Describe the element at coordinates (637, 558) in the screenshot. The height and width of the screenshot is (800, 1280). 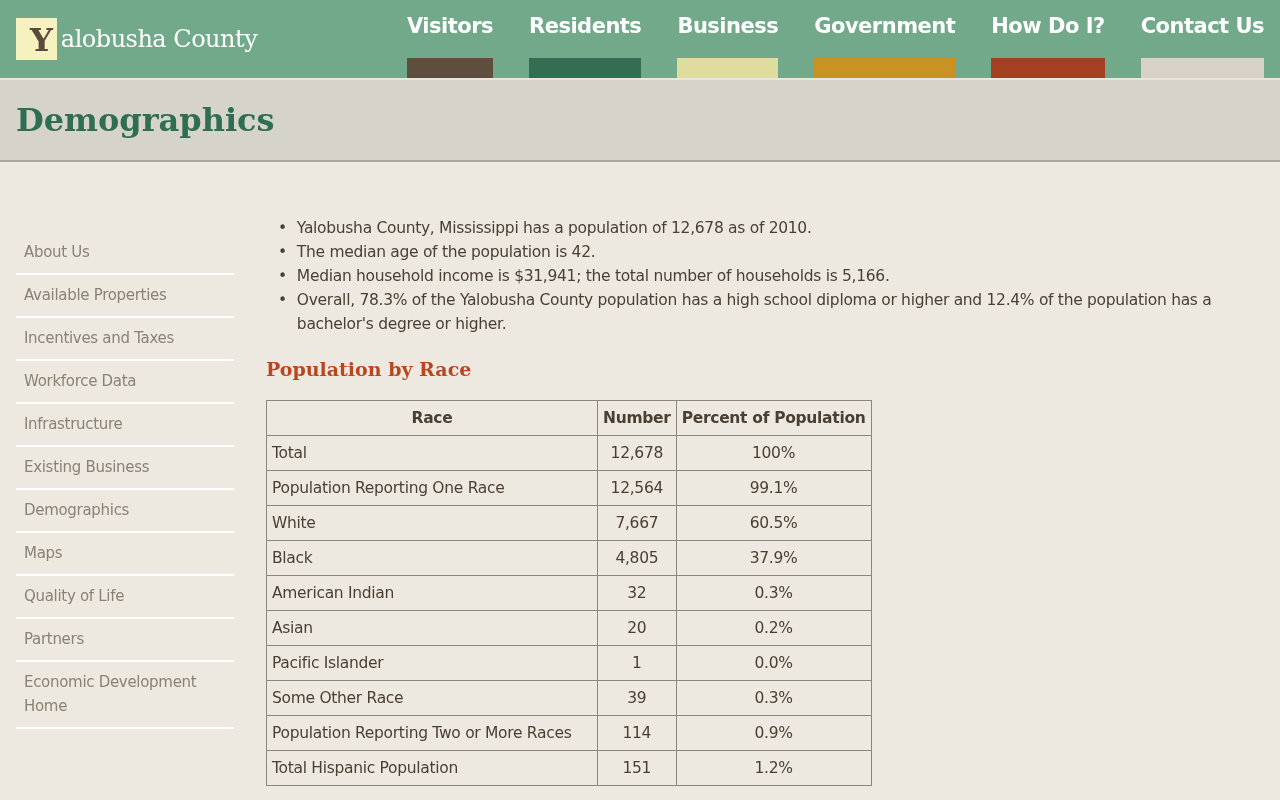
I see `table-cell: 4,805` at that location.